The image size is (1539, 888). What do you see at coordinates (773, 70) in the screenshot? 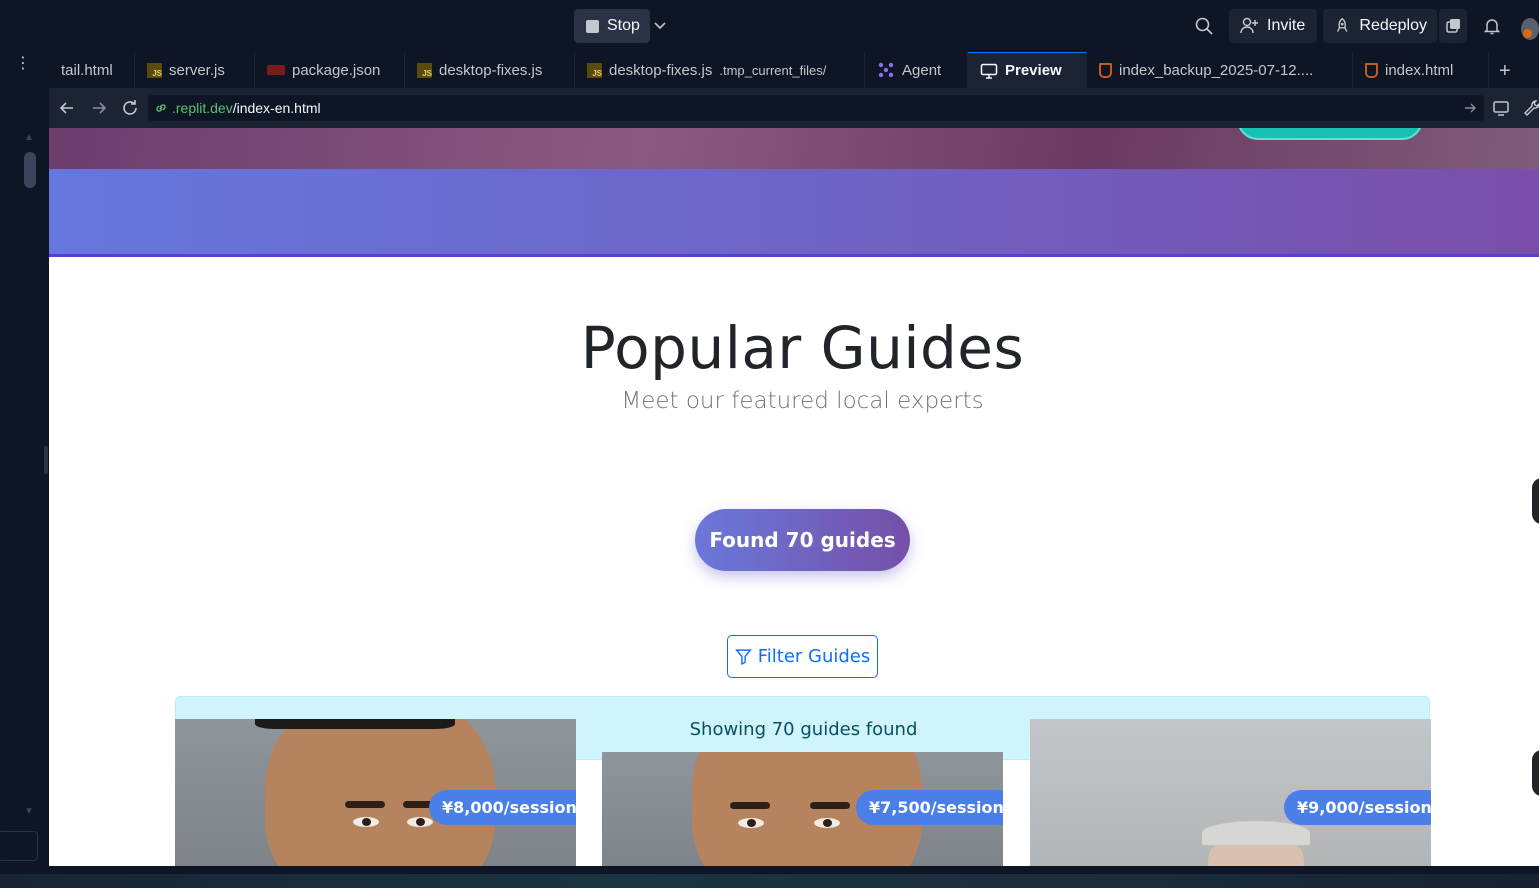
I see `tab-sublabel: .tmp_current_files/` at bounding box center [773, 70].